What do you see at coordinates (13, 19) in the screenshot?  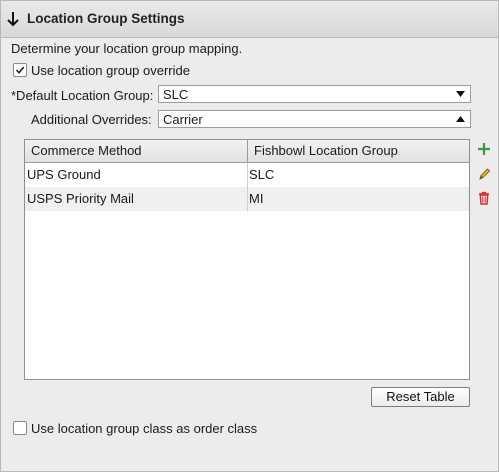 I see `arrow-down-icon` at bounding box center [13, 19].